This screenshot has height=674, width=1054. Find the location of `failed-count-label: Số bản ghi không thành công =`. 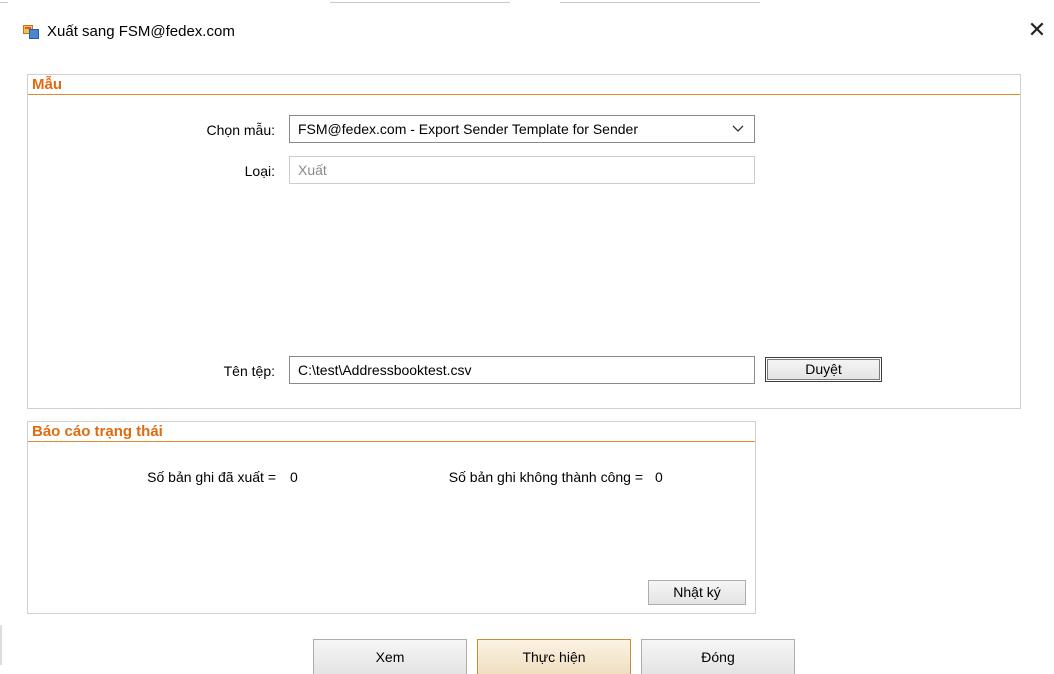

failed-count-label: Số bản ghi không thành công = is located at coordinates (545, 477).